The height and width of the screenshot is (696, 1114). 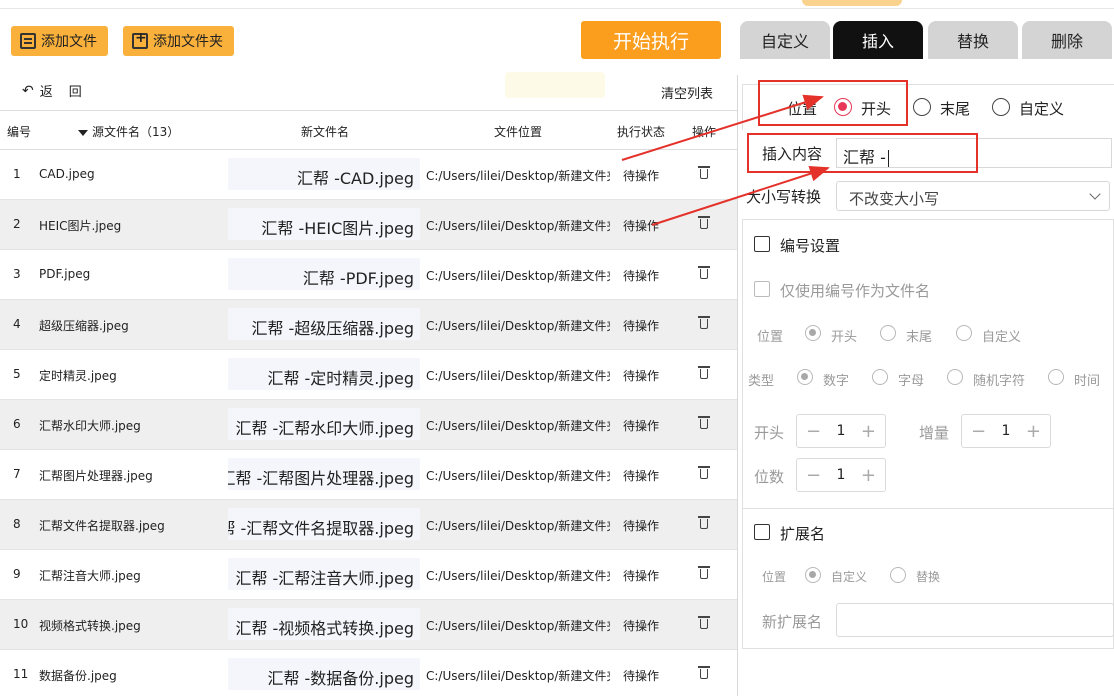 What do you see at coordinates (1067, 40) in the screenshot?
I see `tab-delete: 删除` at bounding box center [1067, 40].